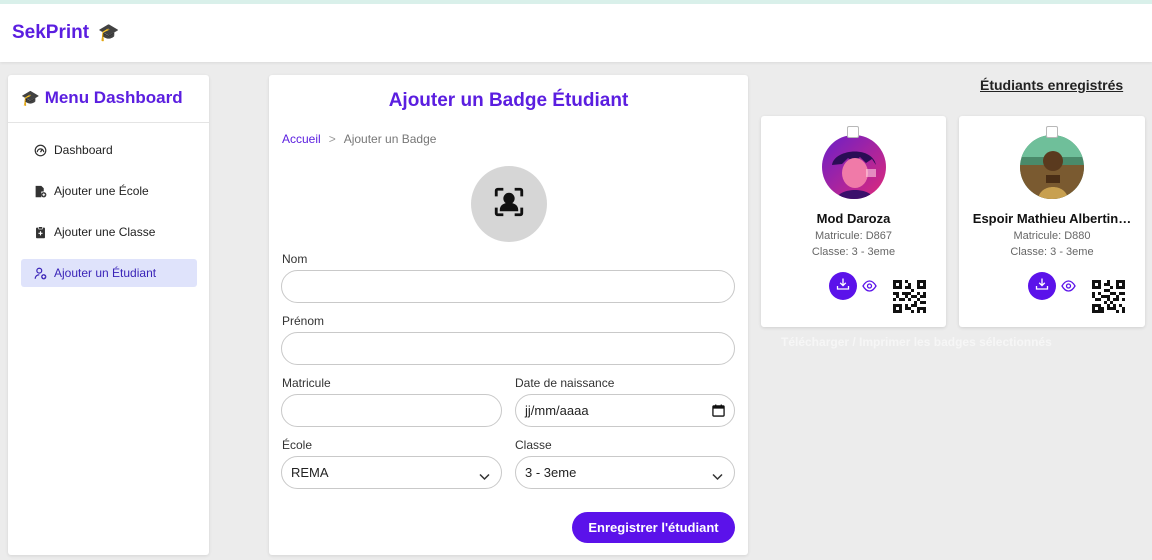  What do you see at coordinates (1052, 85) in the screenshot?
I see `registered-students-title: Étudiants enregistrés` at bounding box center [1052, 85].